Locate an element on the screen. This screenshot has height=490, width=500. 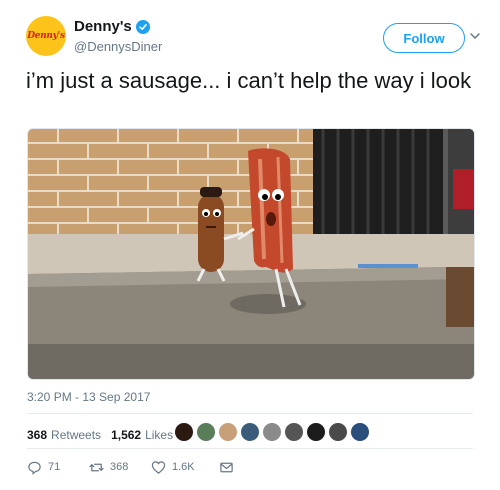
follow-button: Follow is located at coordinates (424, 38).